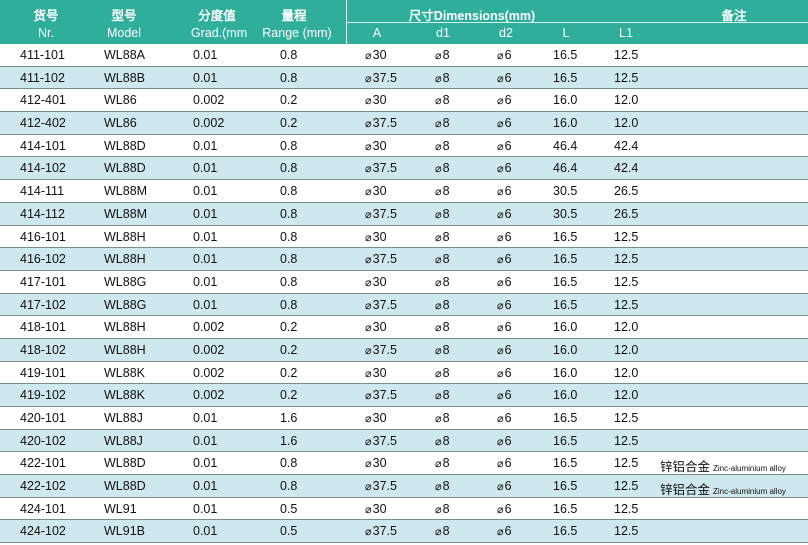 The image size is (808, 545). I want to click on cell-model: WL91, so click(120, 508).